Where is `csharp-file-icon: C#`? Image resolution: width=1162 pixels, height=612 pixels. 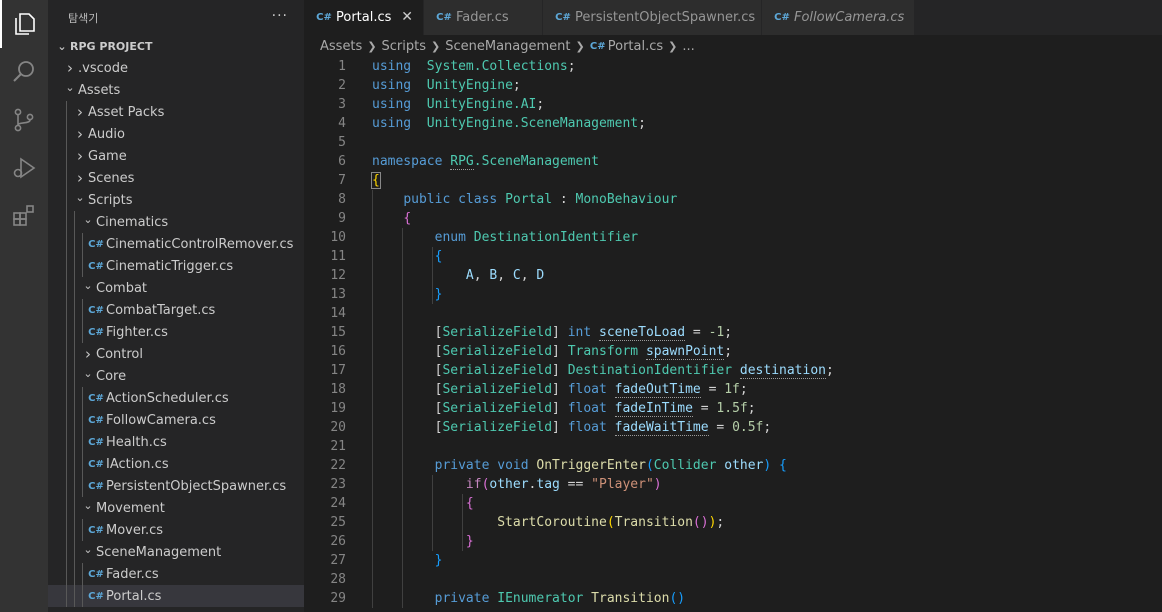
csharp-file-icon: C# is located at coordinates (96, 398).